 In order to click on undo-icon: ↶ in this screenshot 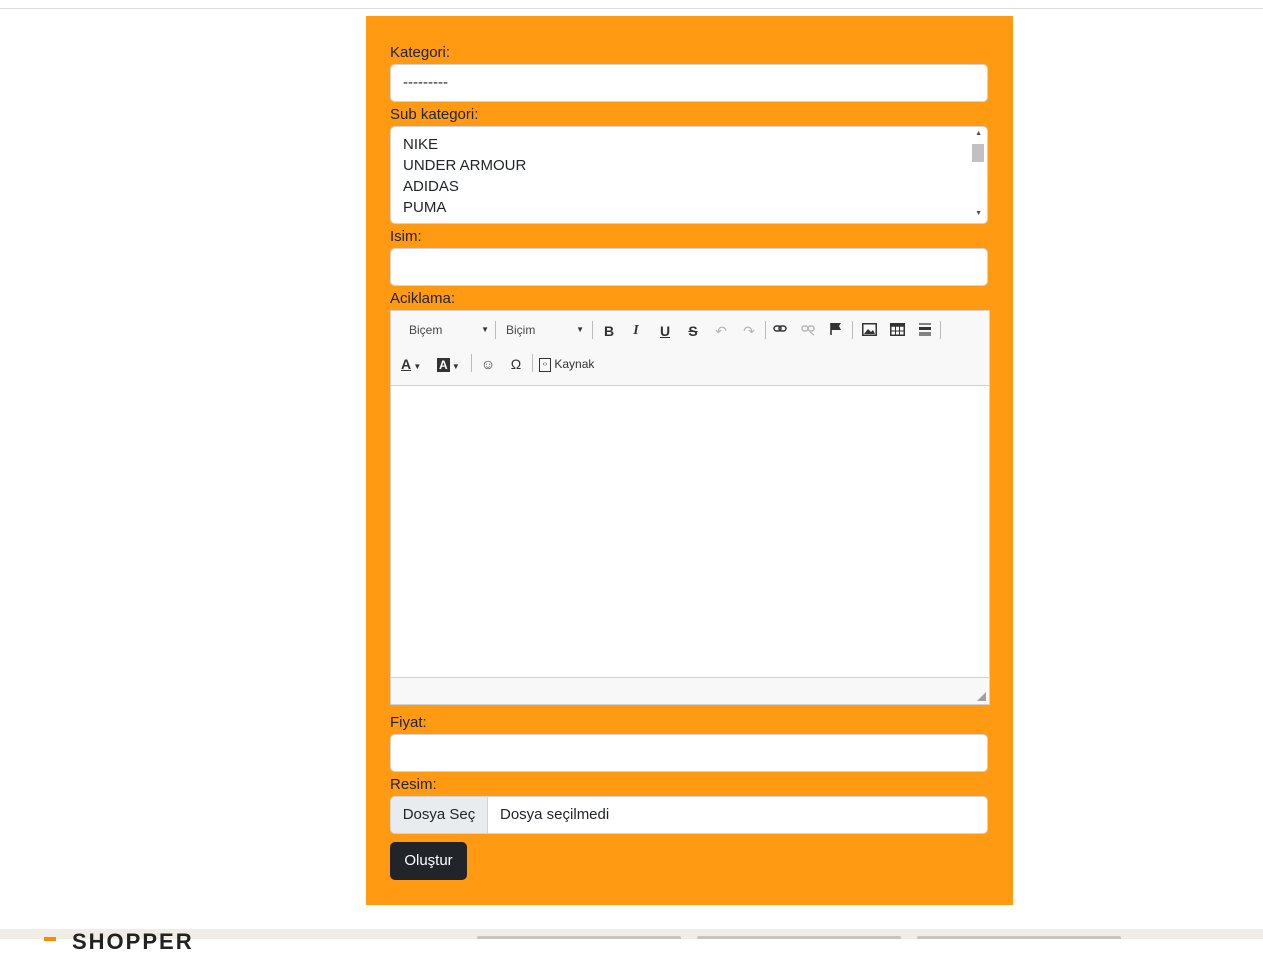, I will do `click(721, 331)`.